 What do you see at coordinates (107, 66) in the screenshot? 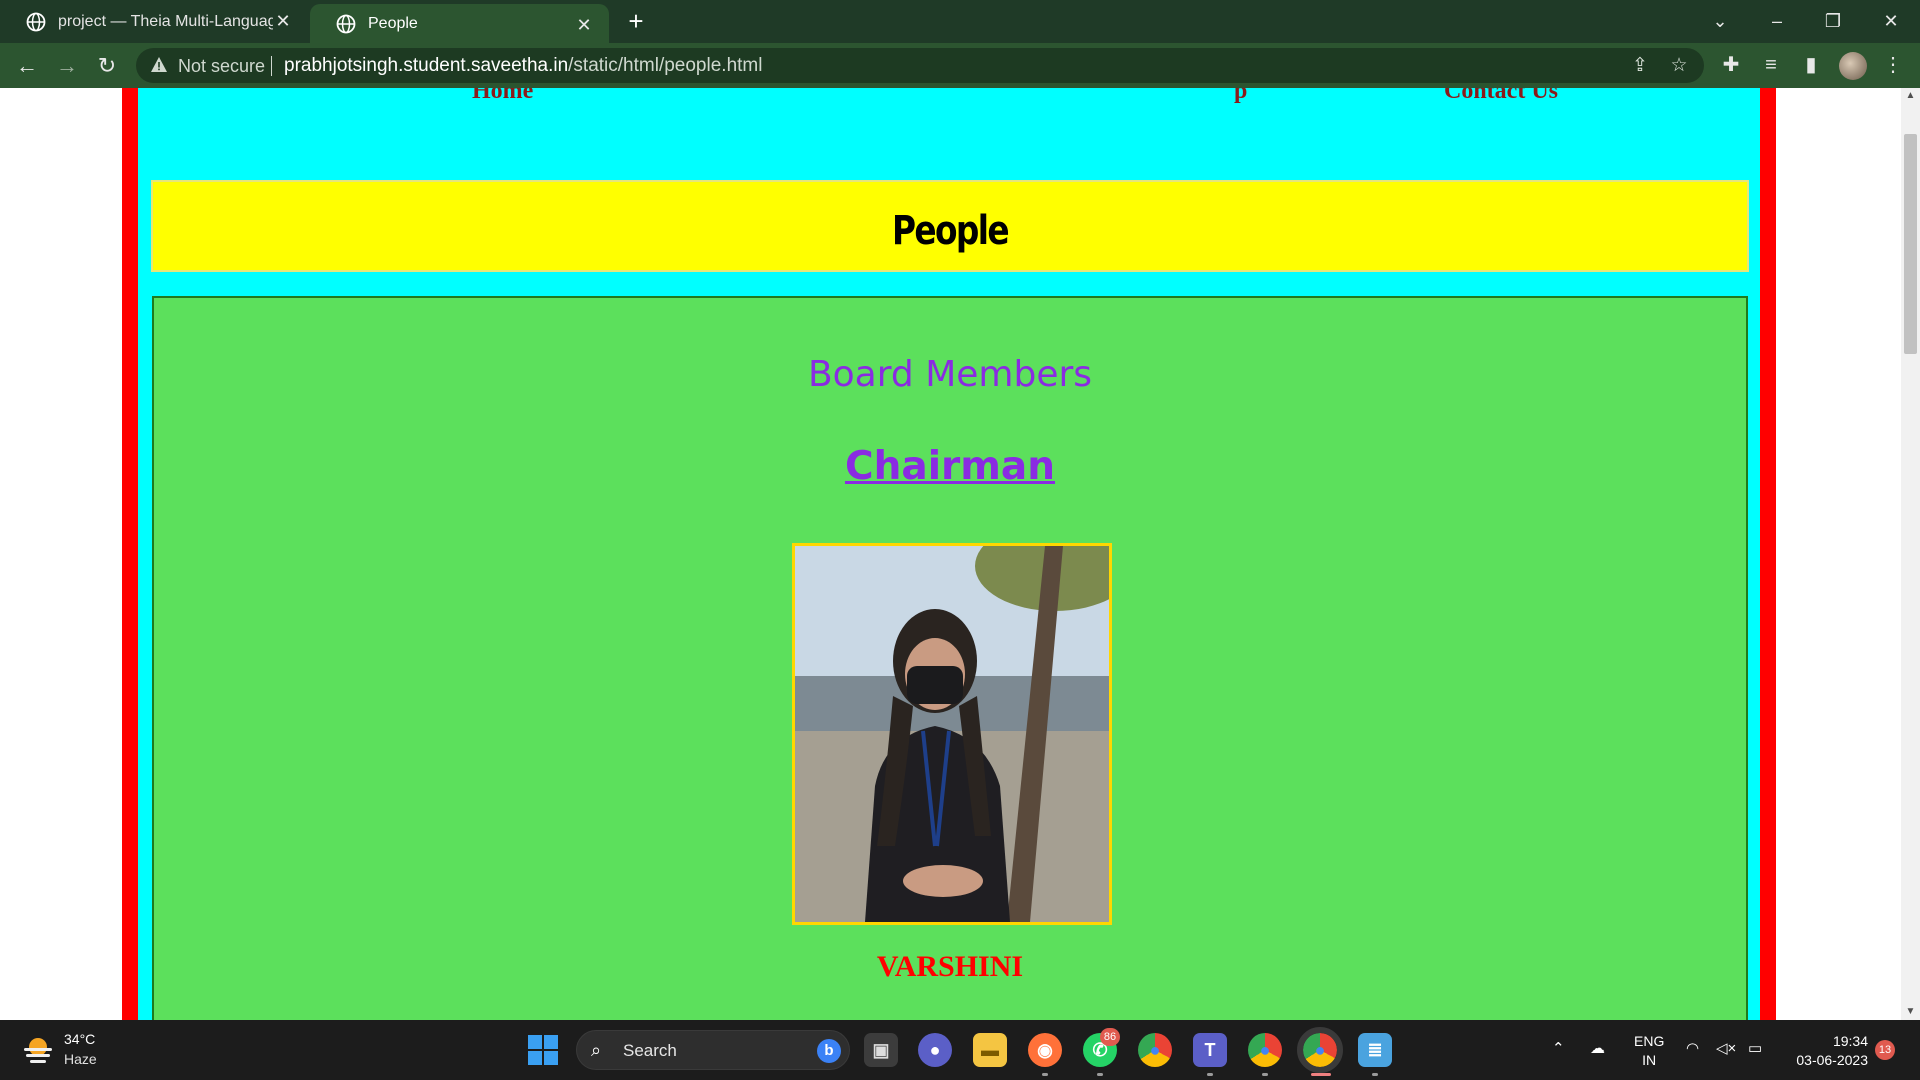
I see `reload-icon: ↻` at bounding box center [107, 66].